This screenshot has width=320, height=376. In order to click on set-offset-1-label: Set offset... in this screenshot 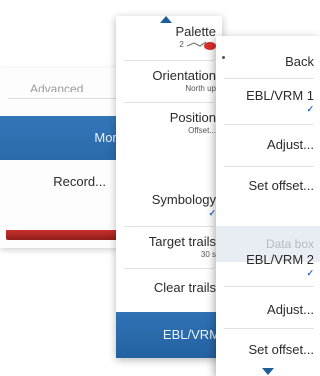, I will do `click(281, 185)`.